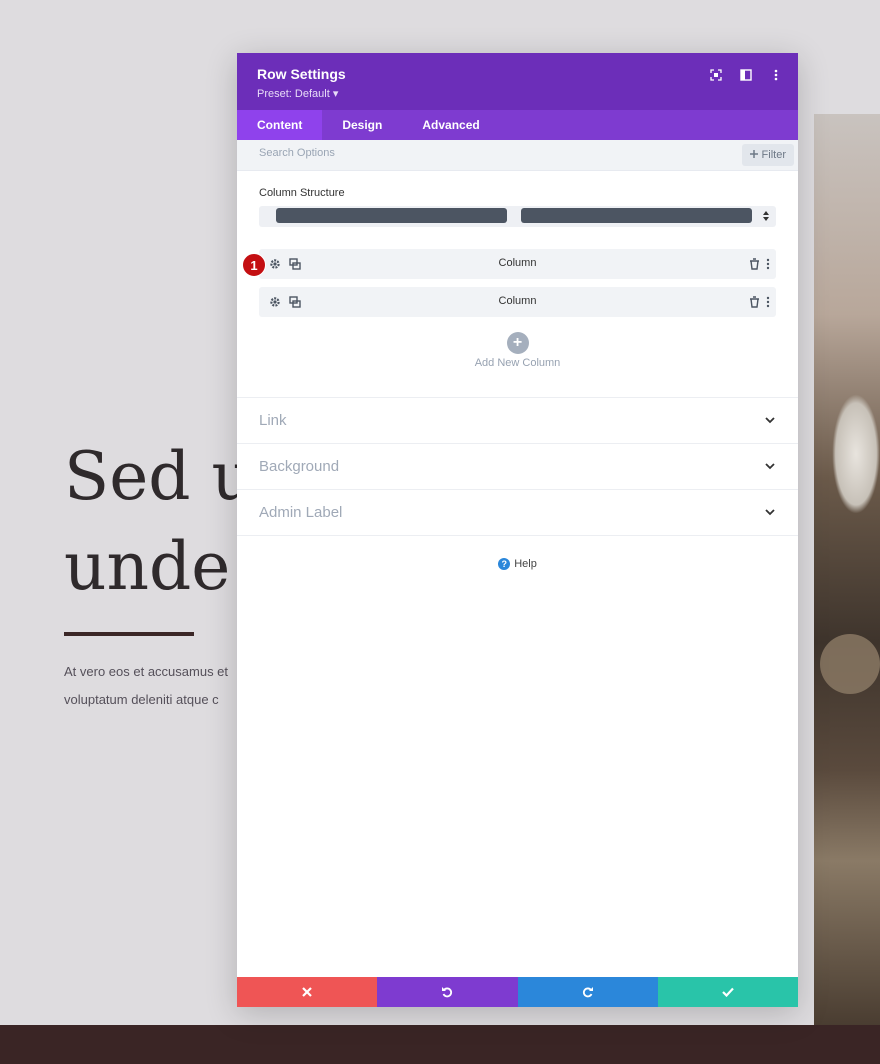 The width and height of the screenshot is (880, 1064). I want to click on split-view-icon, so click(746, 75).